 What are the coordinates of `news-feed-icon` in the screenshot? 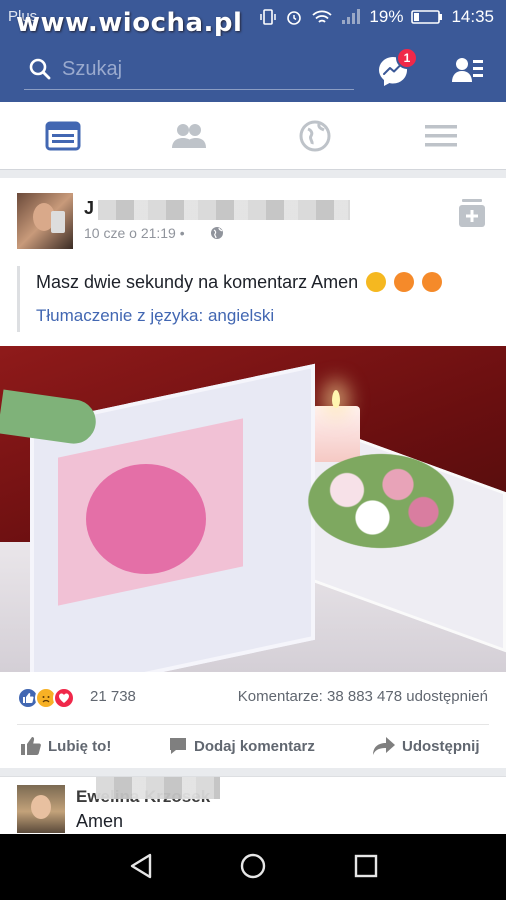 It's located at (63, 136).